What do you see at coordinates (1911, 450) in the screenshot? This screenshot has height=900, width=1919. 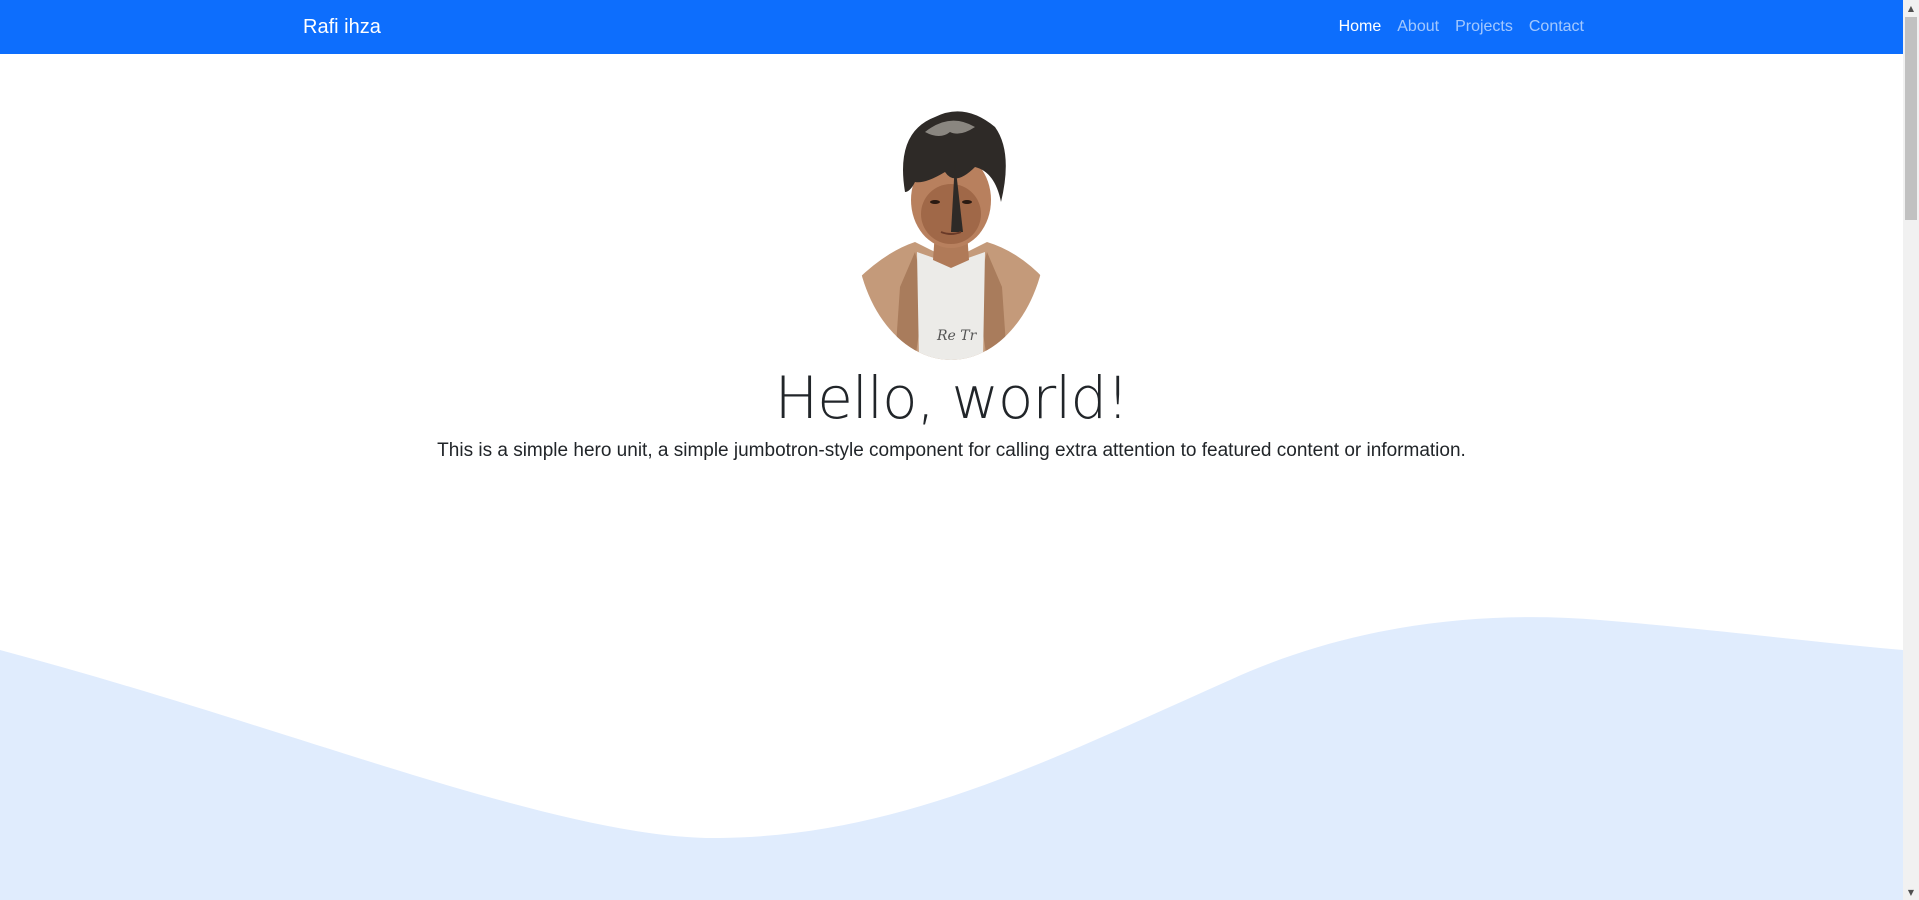 I see `scrollbar: ▲ ▼` at bounding box center [1911, 450].